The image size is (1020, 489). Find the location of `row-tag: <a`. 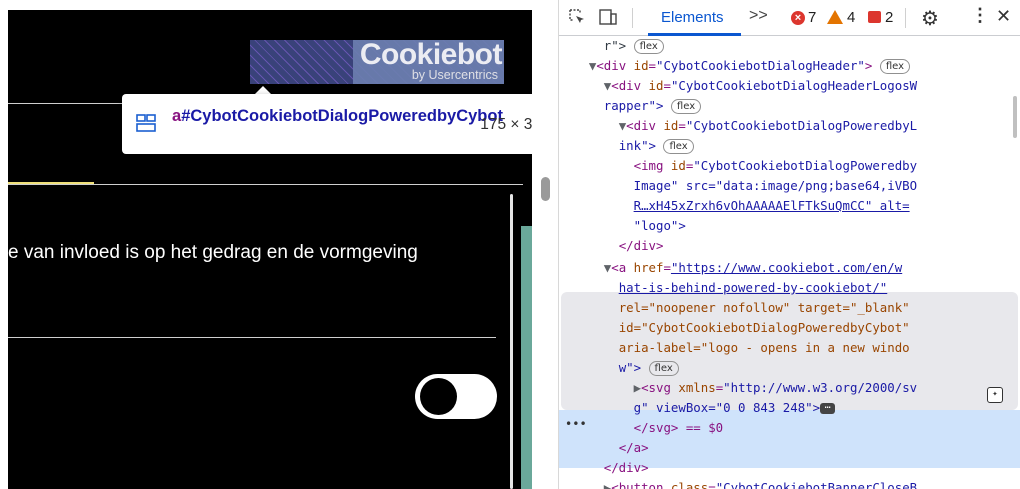

row-tag: <a is located at coordinates (622, 267).